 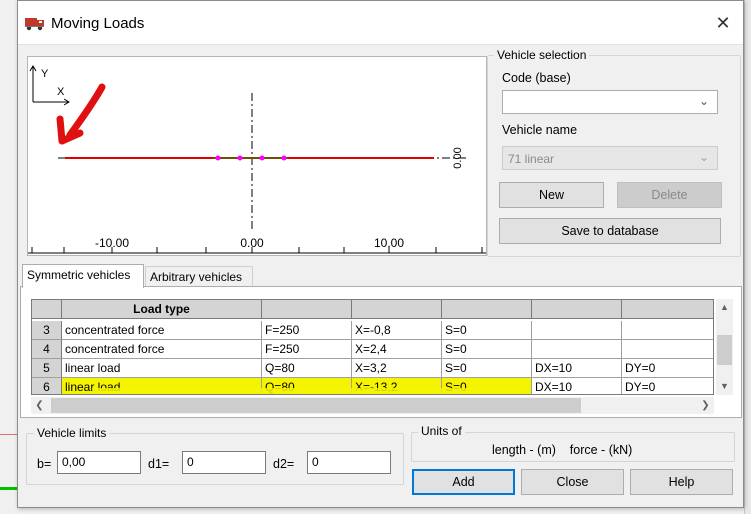 What do you see at coordinates (98, 23) in the screenshot?
I see `window-title: Moving Loads` at bounding box center [98, 23].